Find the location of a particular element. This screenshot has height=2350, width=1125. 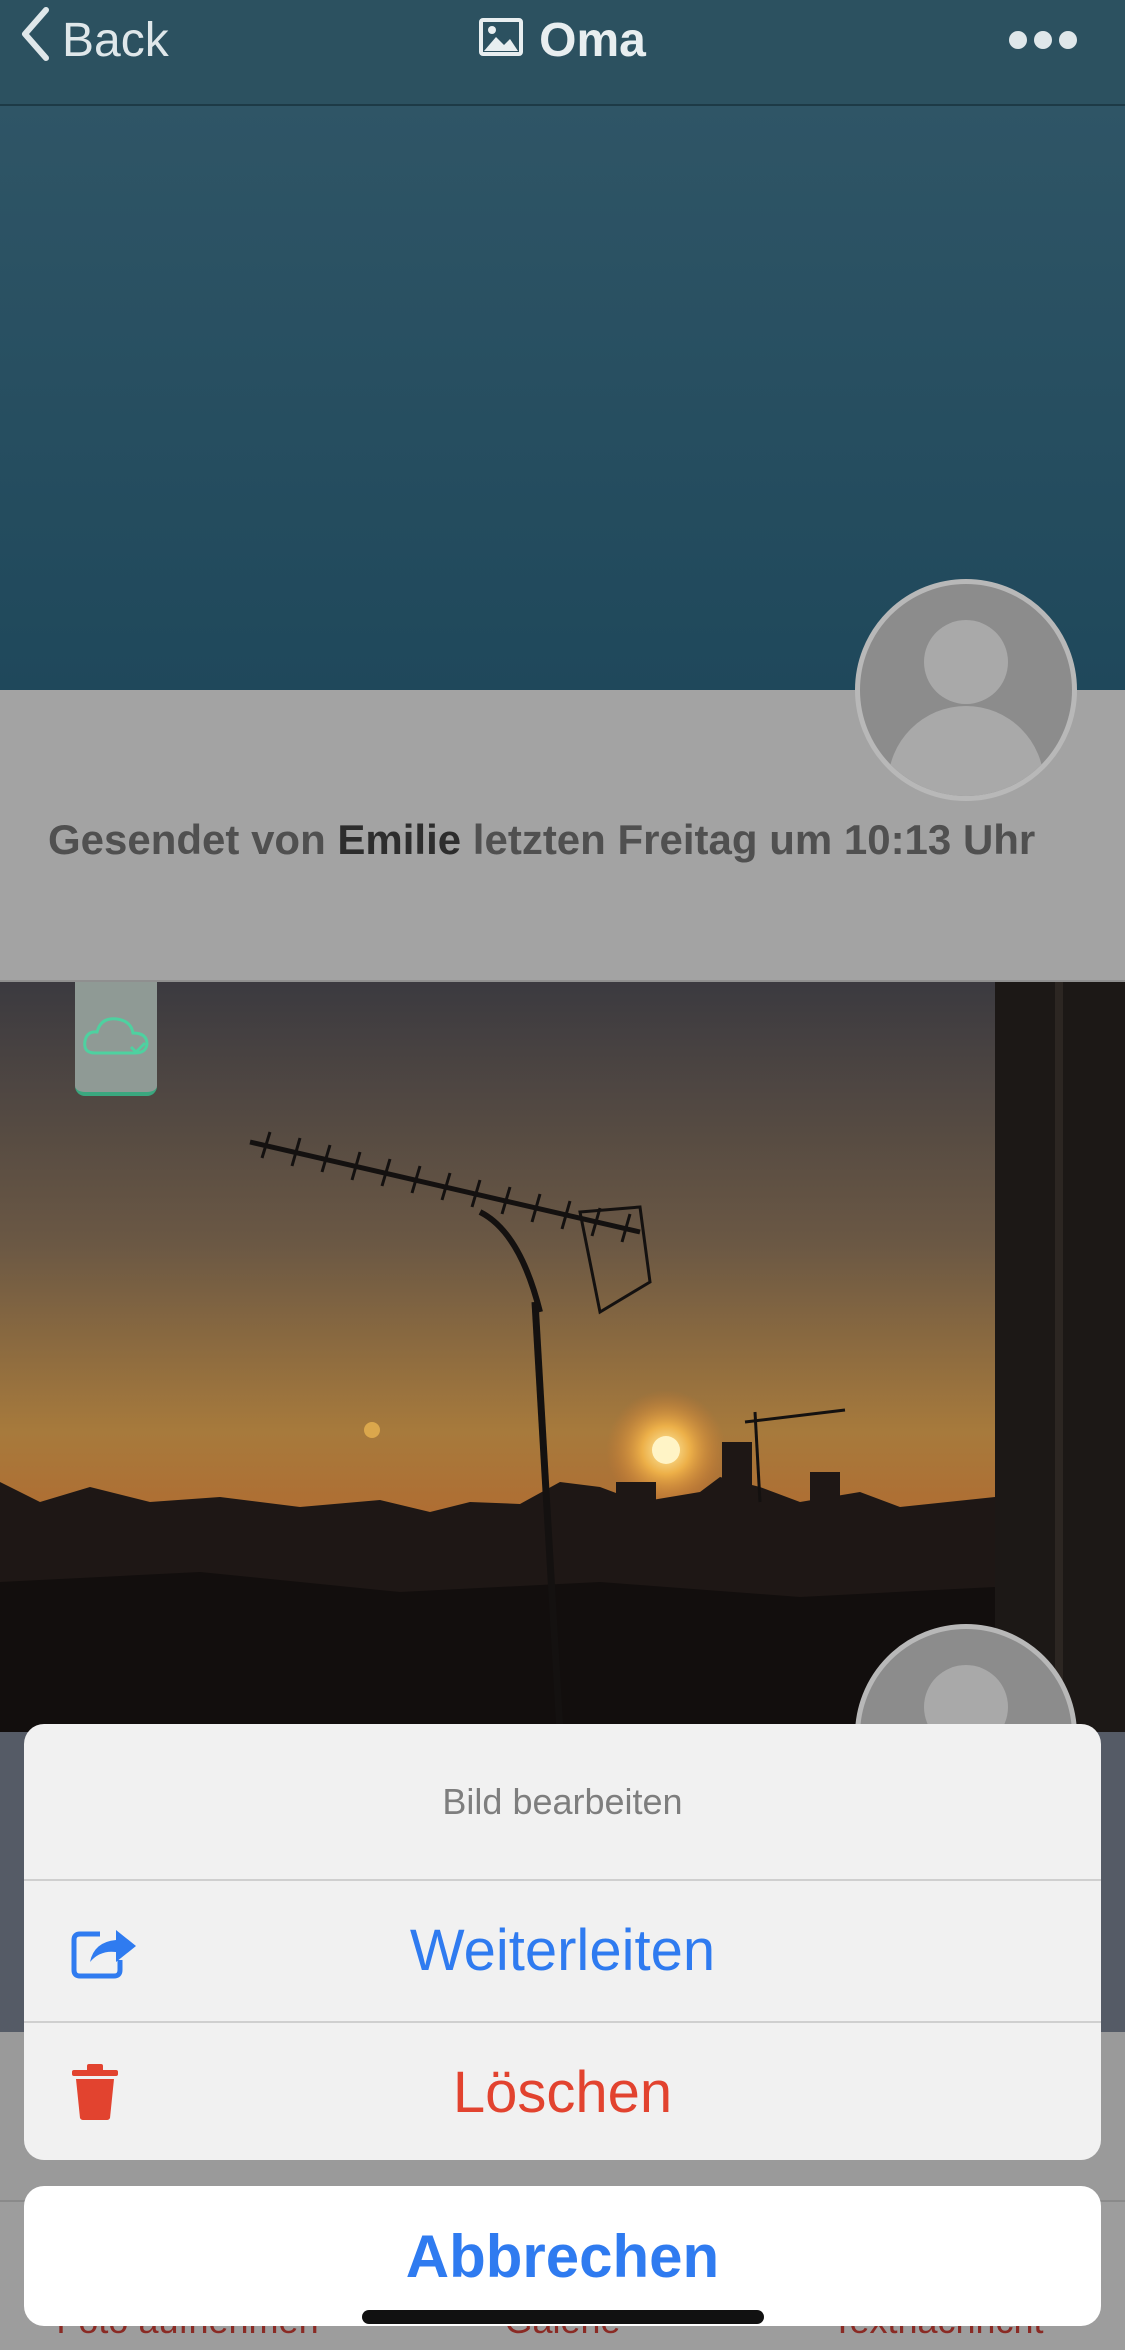

delete-label: Löschen is located at coordinates (562, 2092).